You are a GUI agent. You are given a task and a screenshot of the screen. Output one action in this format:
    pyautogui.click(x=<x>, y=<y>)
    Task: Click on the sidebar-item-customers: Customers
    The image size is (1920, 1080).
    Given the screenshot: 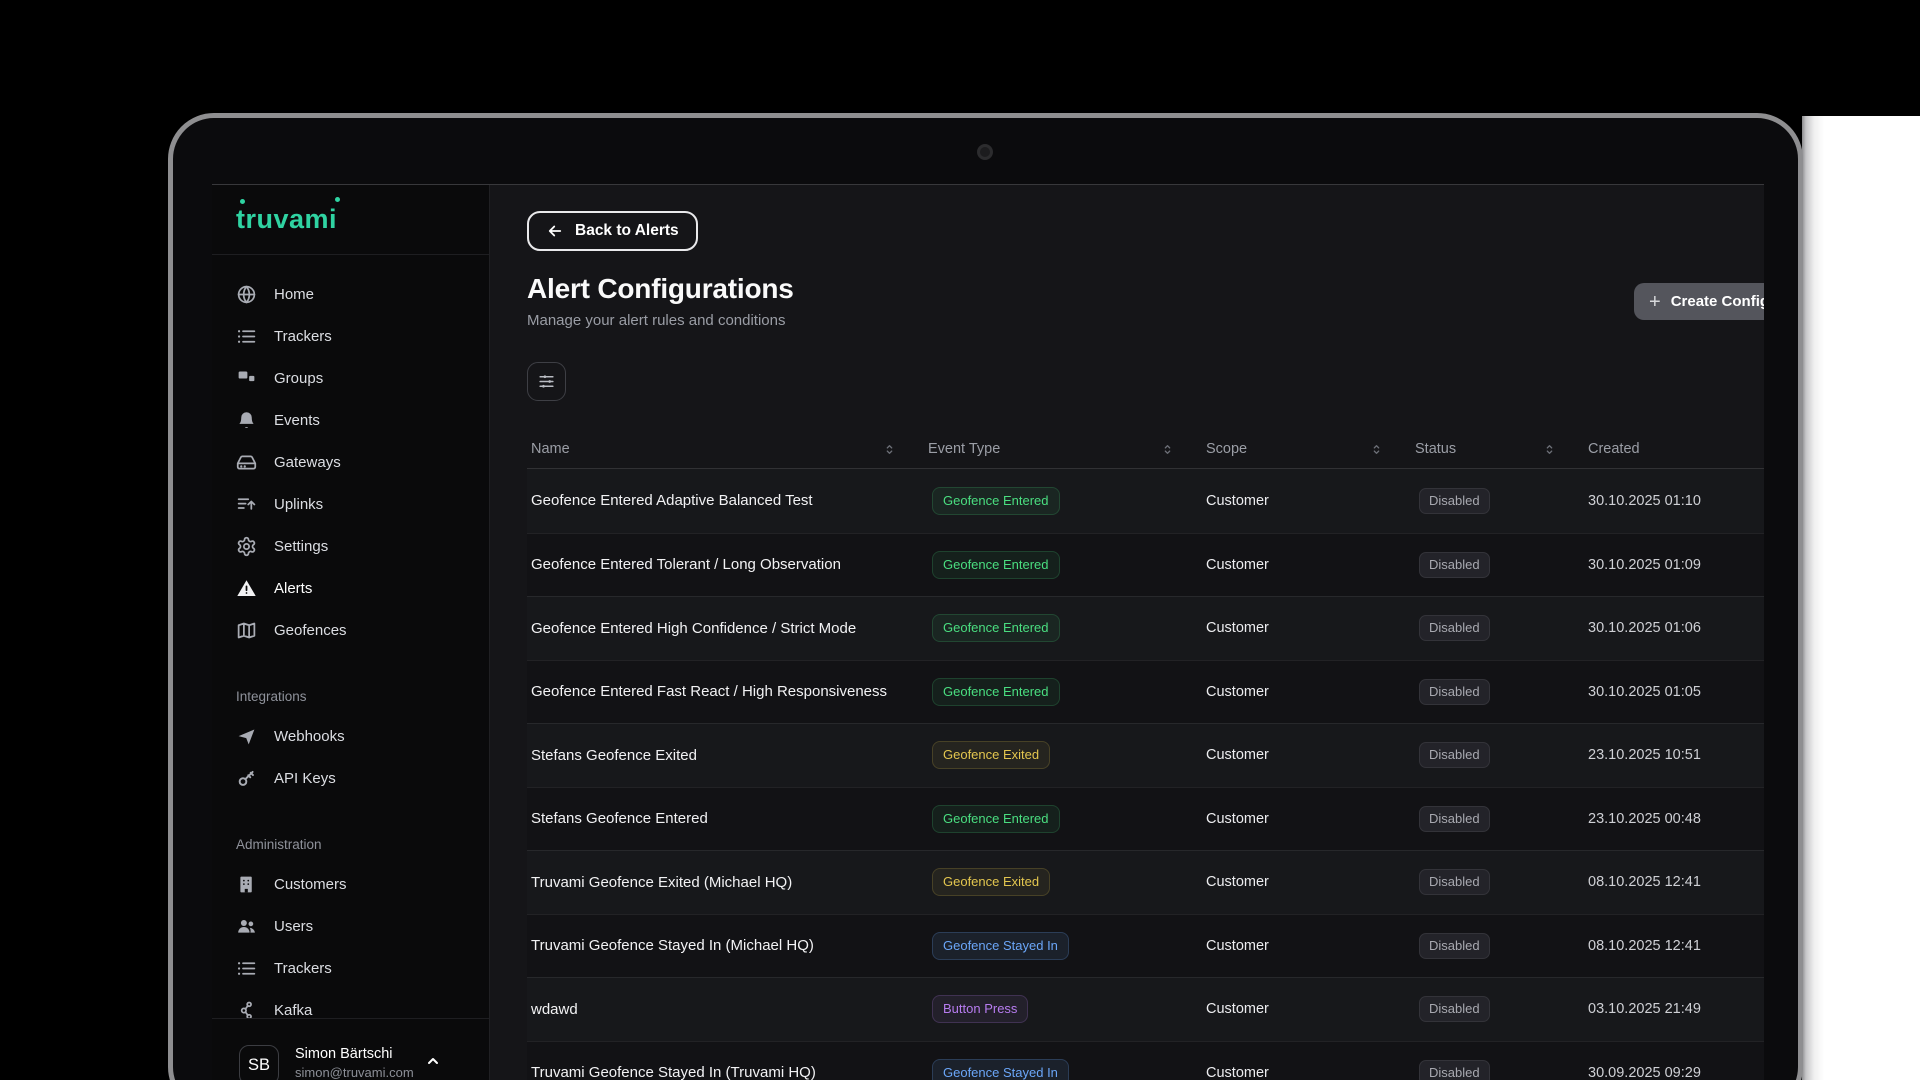 What is the action you would take?
    pyautogui.click(x=350, y=884)
    